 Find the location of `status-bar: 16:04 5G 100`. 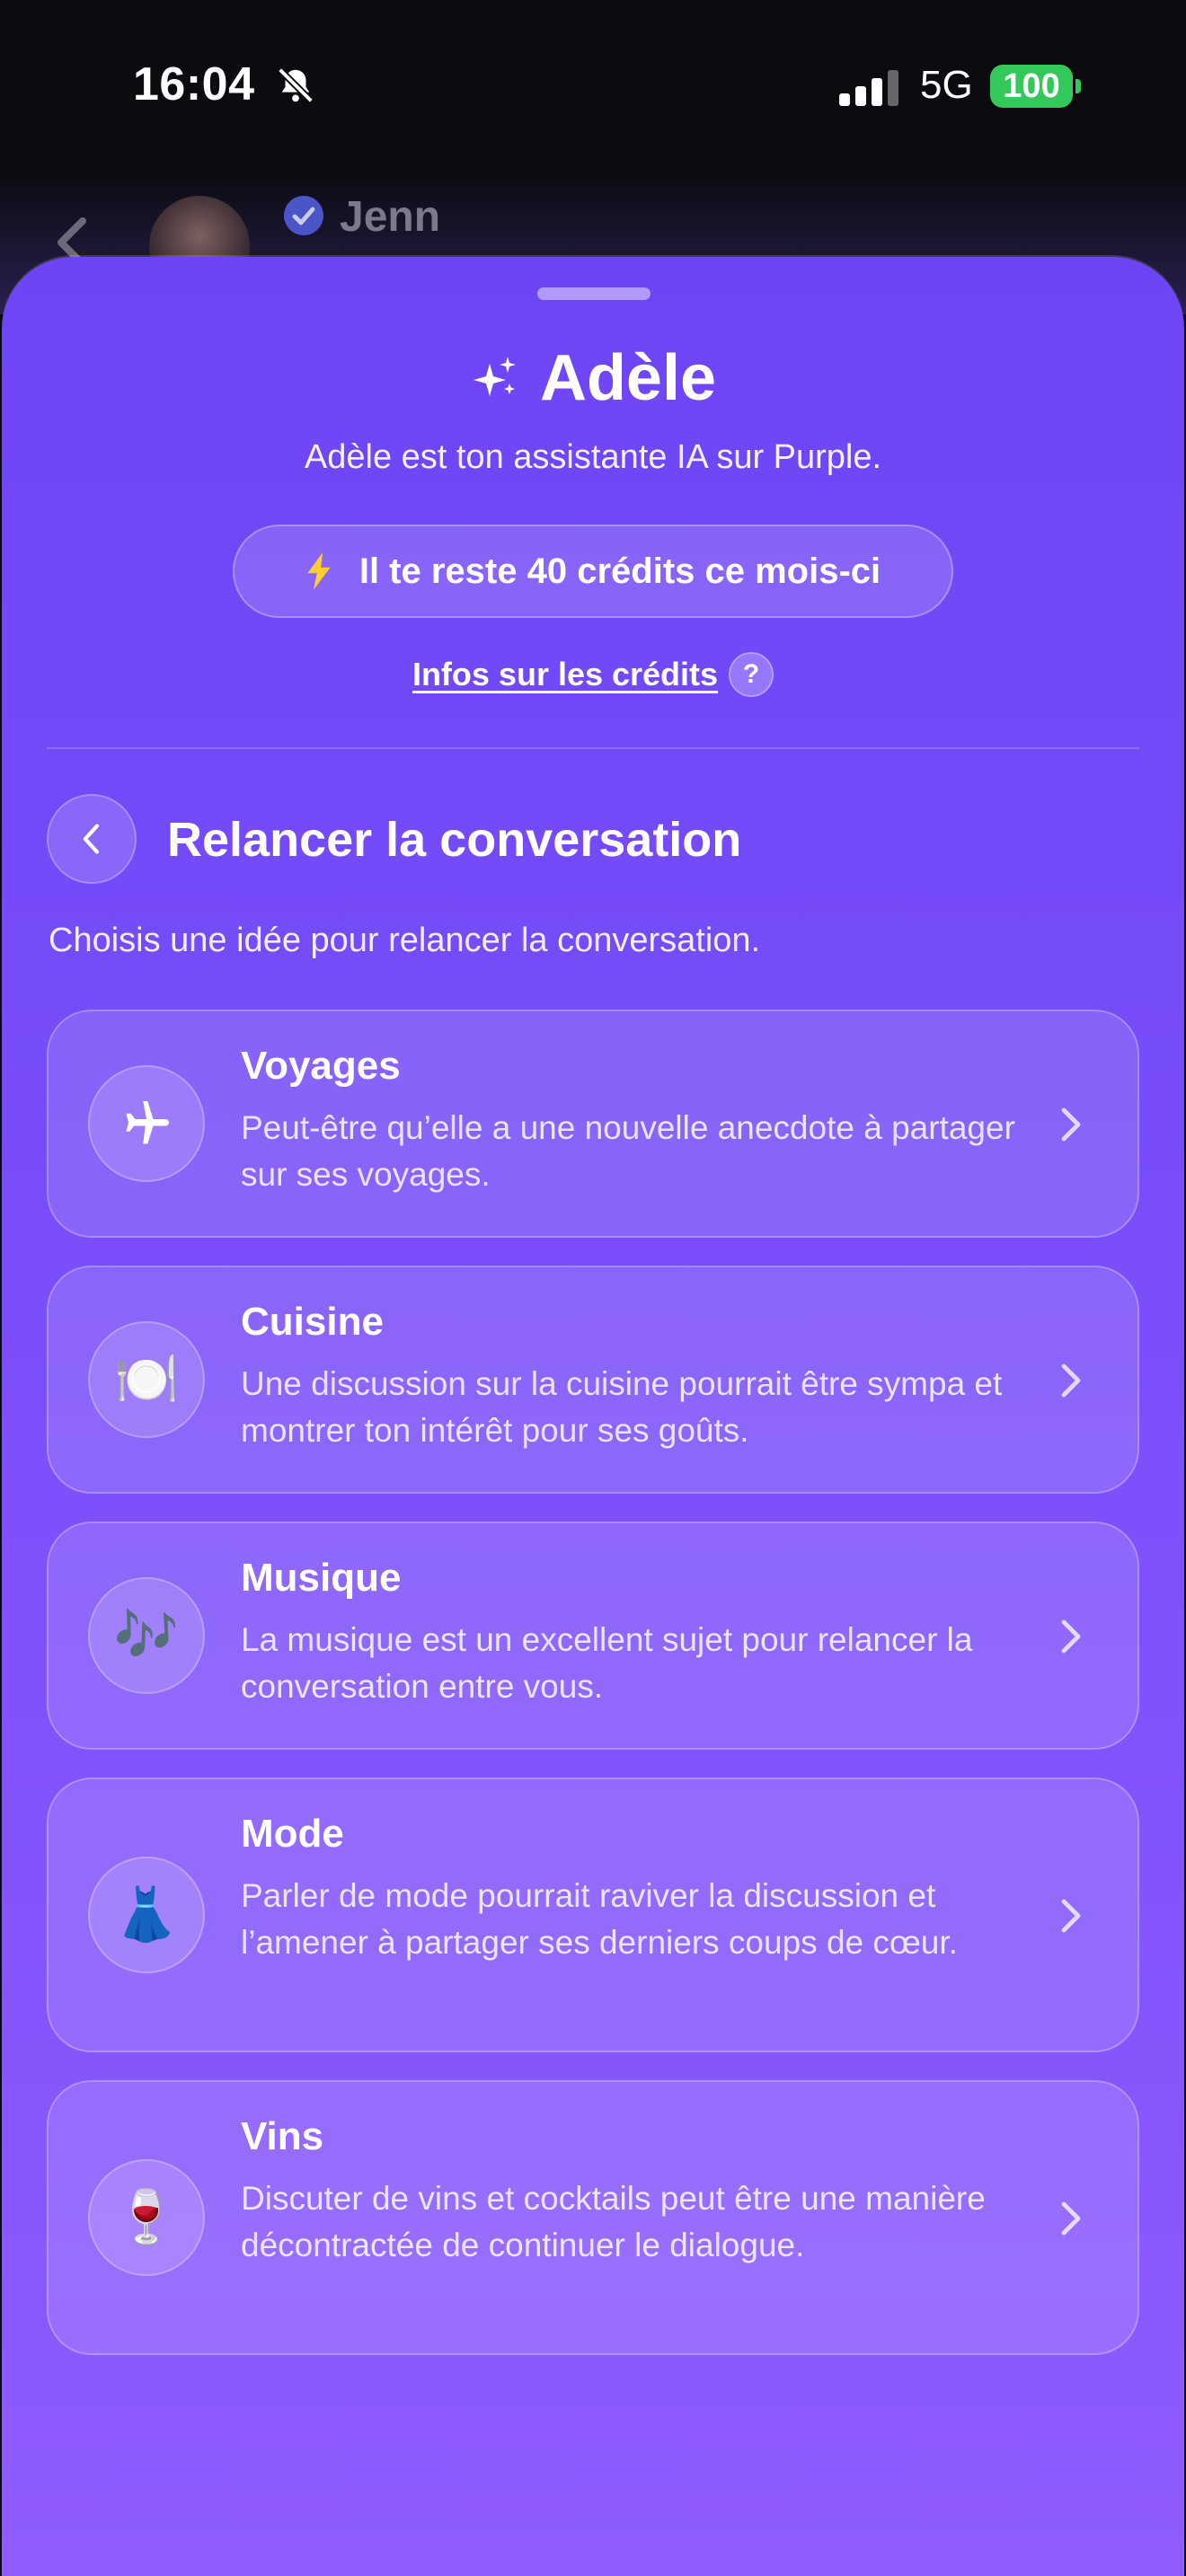

status-bar: 16:04 5G 100 is located at coordinates (593, 85).